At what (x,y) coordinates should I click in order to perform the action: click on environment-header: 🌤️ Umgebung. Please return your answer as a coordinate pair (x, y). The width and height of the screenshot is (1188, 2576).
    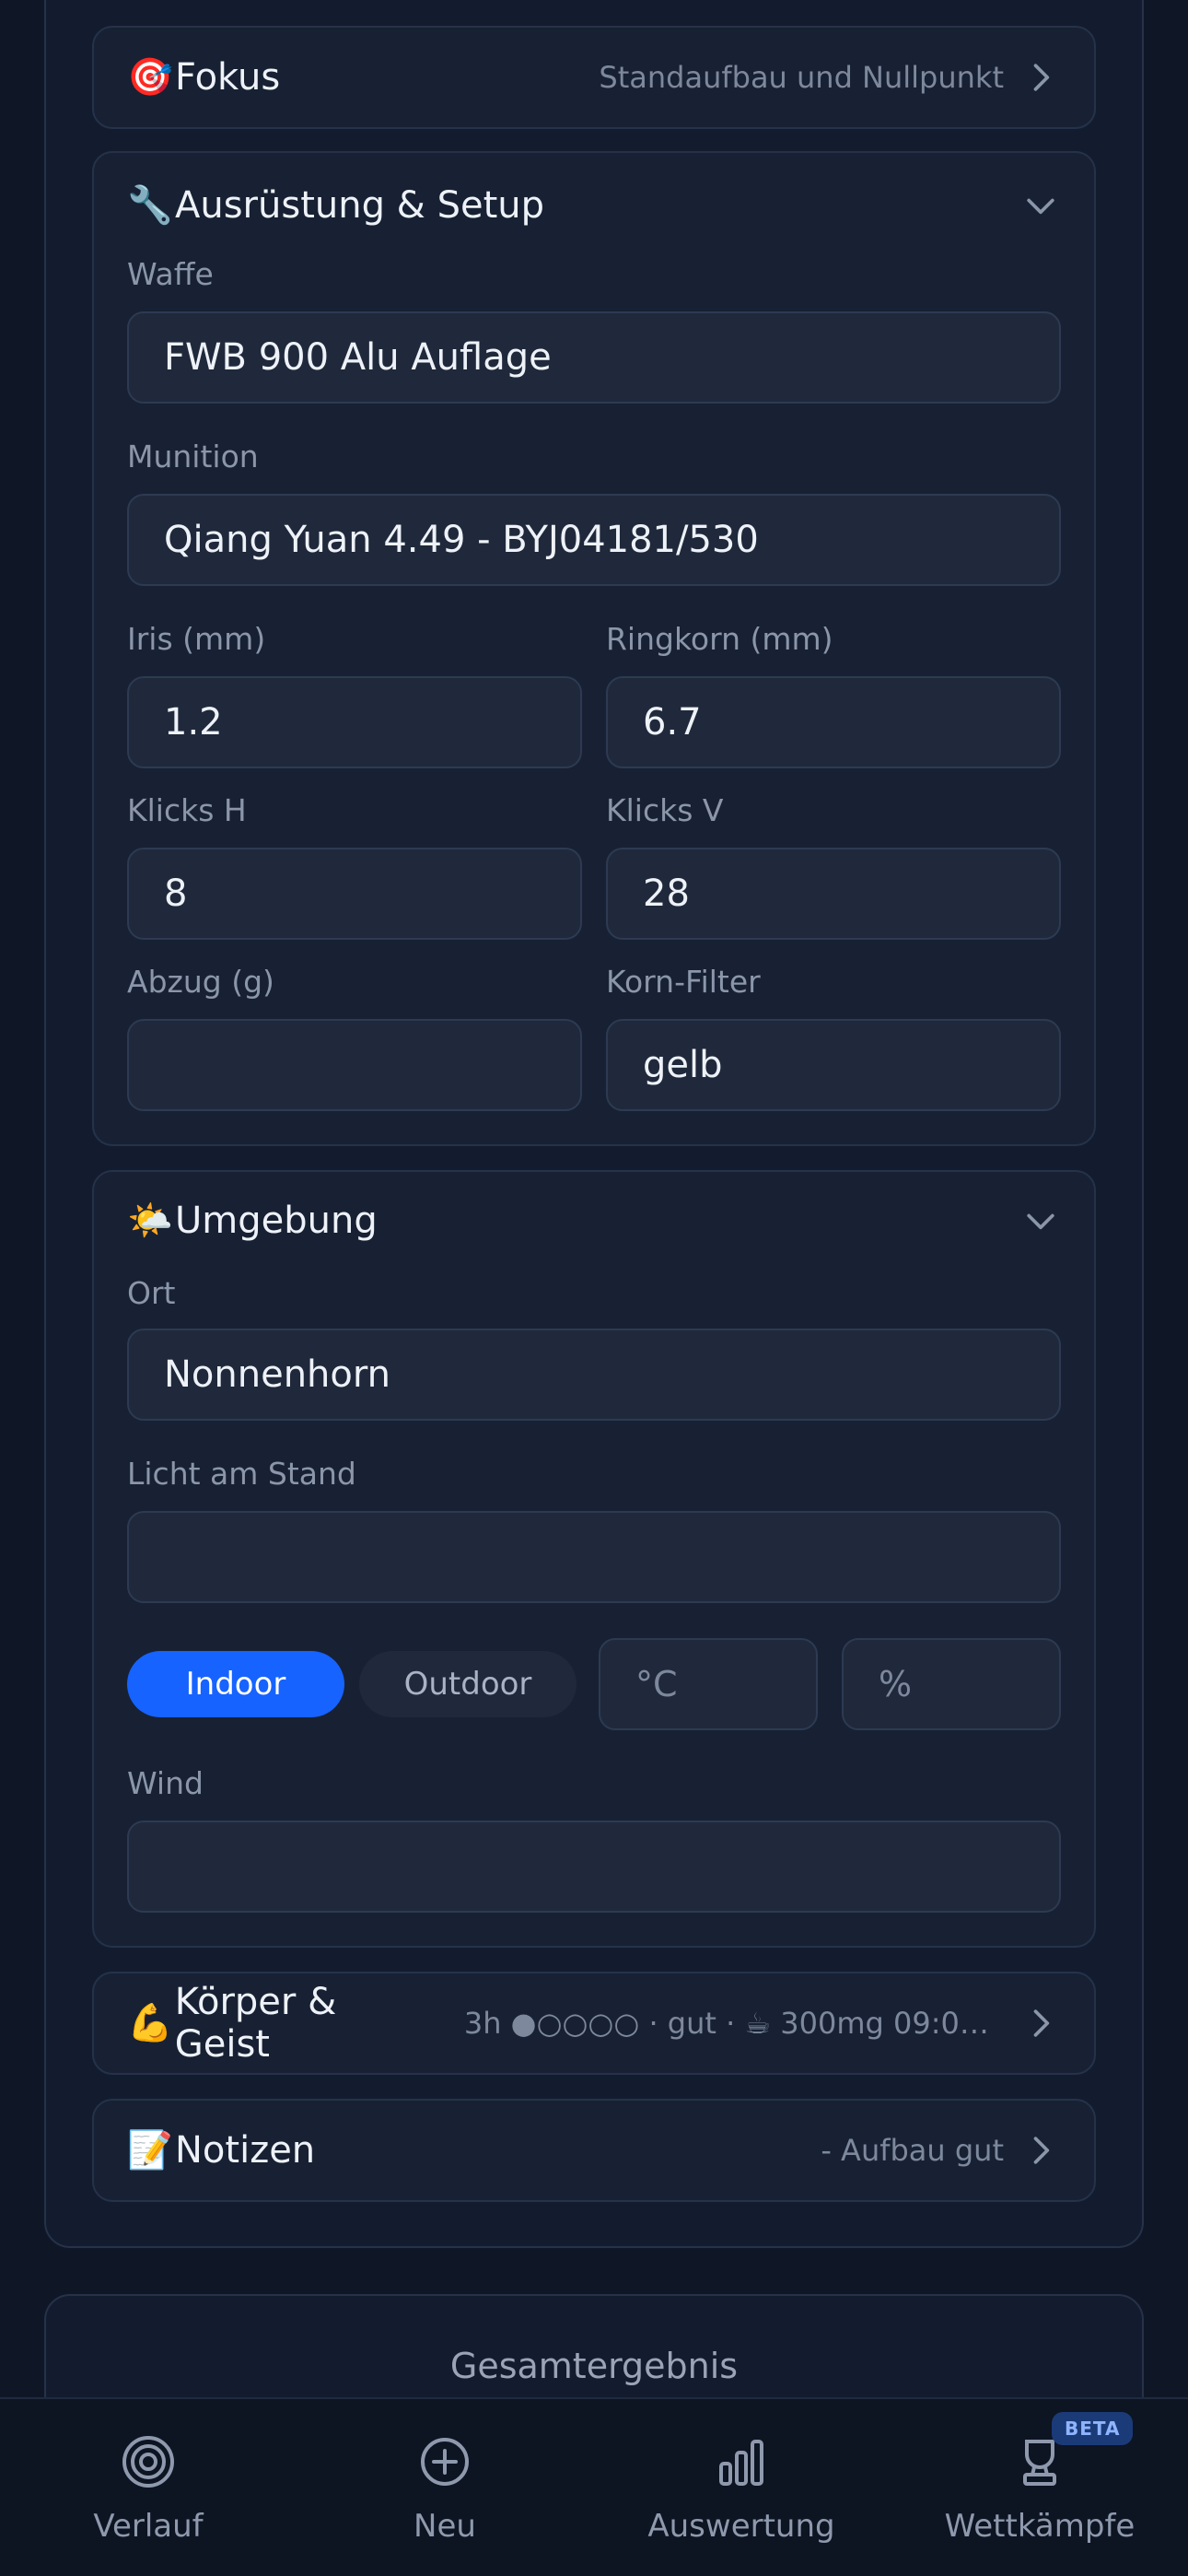
    Looking at the image, I should click on (594, 1221).